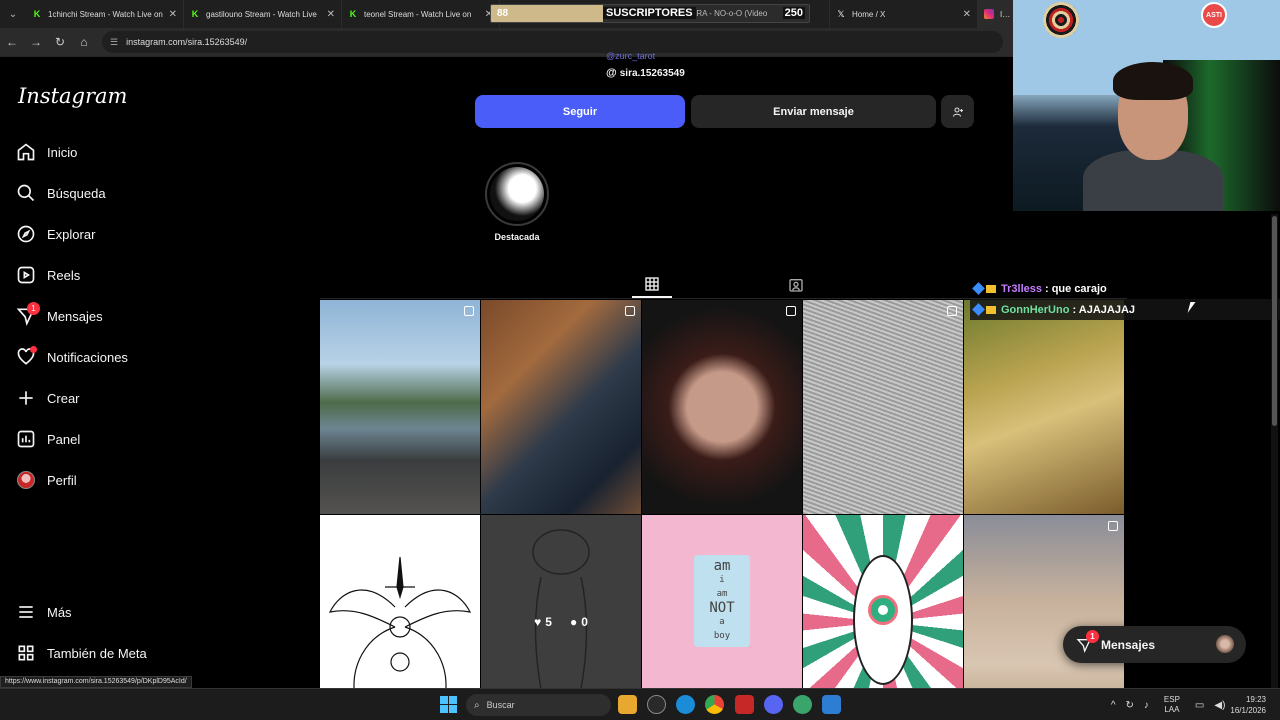  What do you see at coordinates (43, 612) in the screenshot?
I see `sidebar-item-mas: Más` at bounding box center [43, 612].